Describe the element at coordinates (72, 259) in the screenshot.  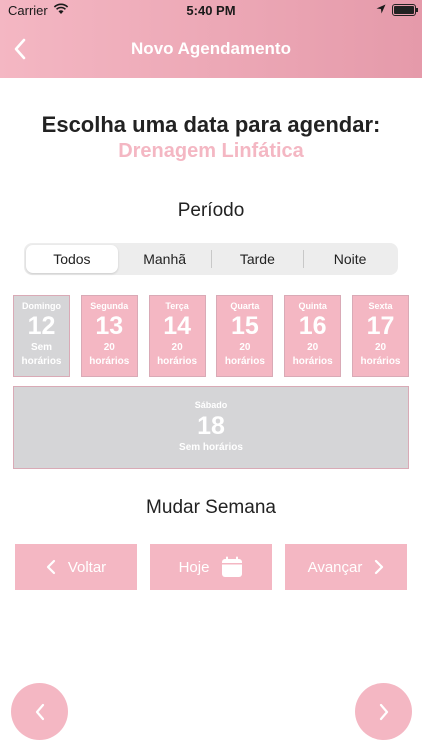
I see `period-option-todos: Todos` at that location.